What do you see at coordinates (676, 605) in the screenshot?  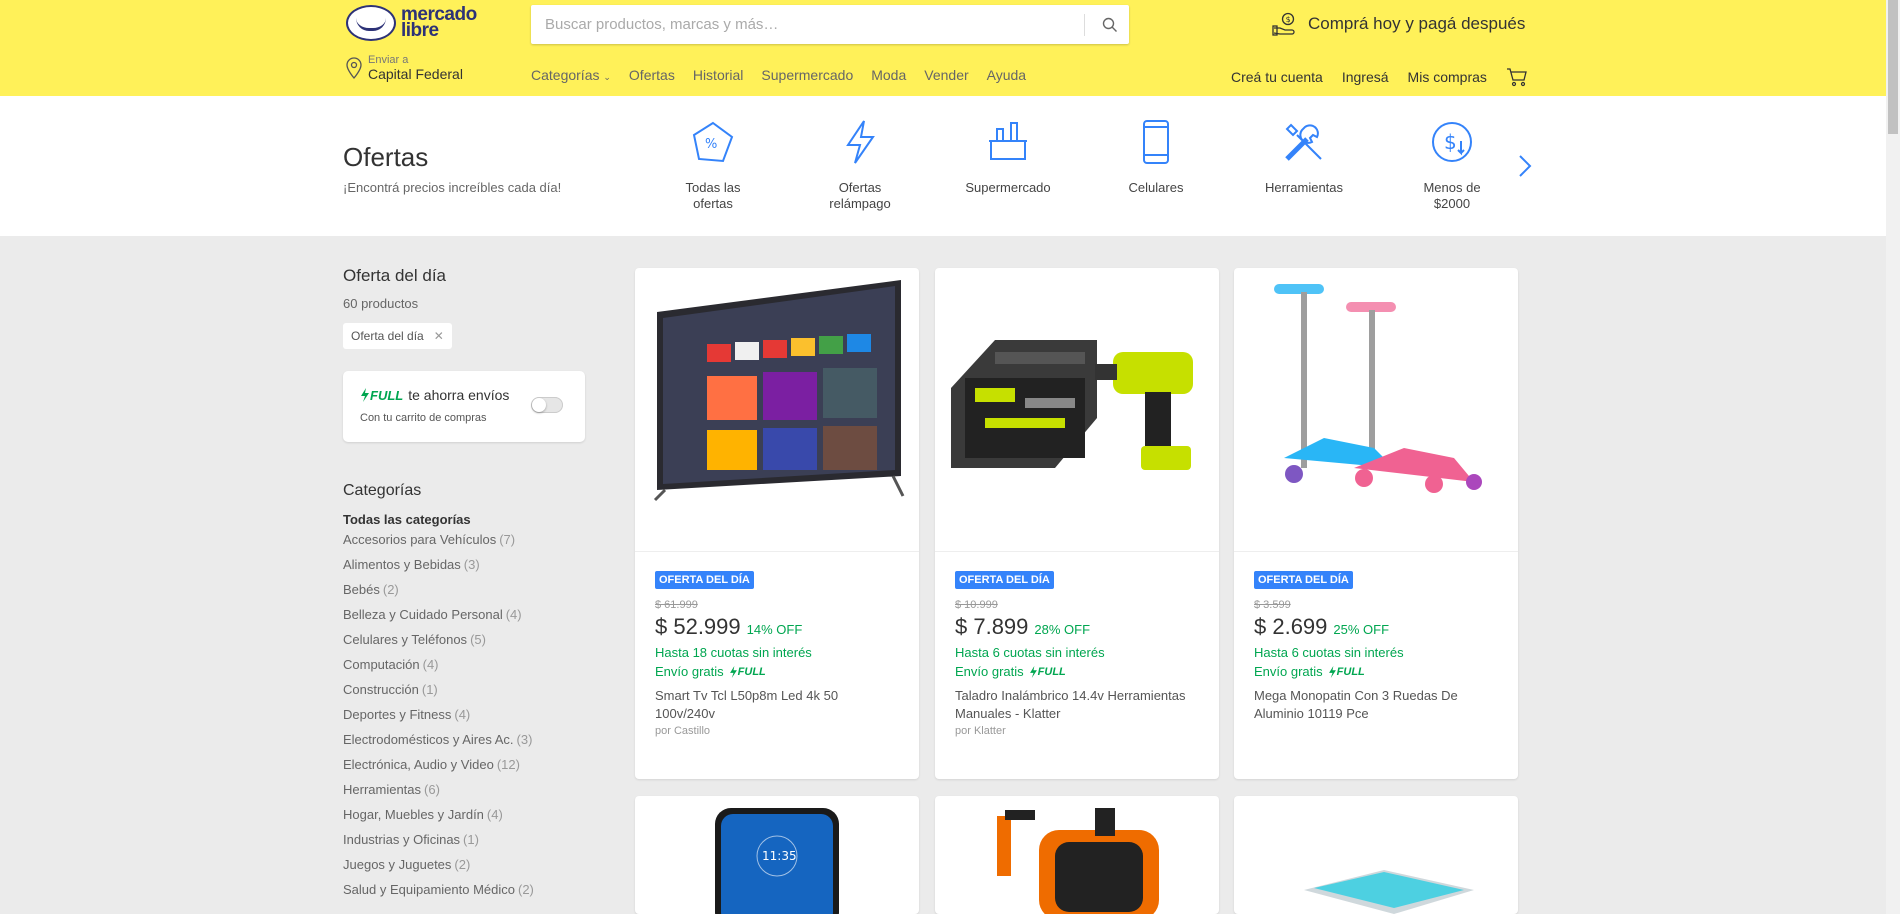 I see `old-price: $ 61.999` at bounding box center [676, 605].